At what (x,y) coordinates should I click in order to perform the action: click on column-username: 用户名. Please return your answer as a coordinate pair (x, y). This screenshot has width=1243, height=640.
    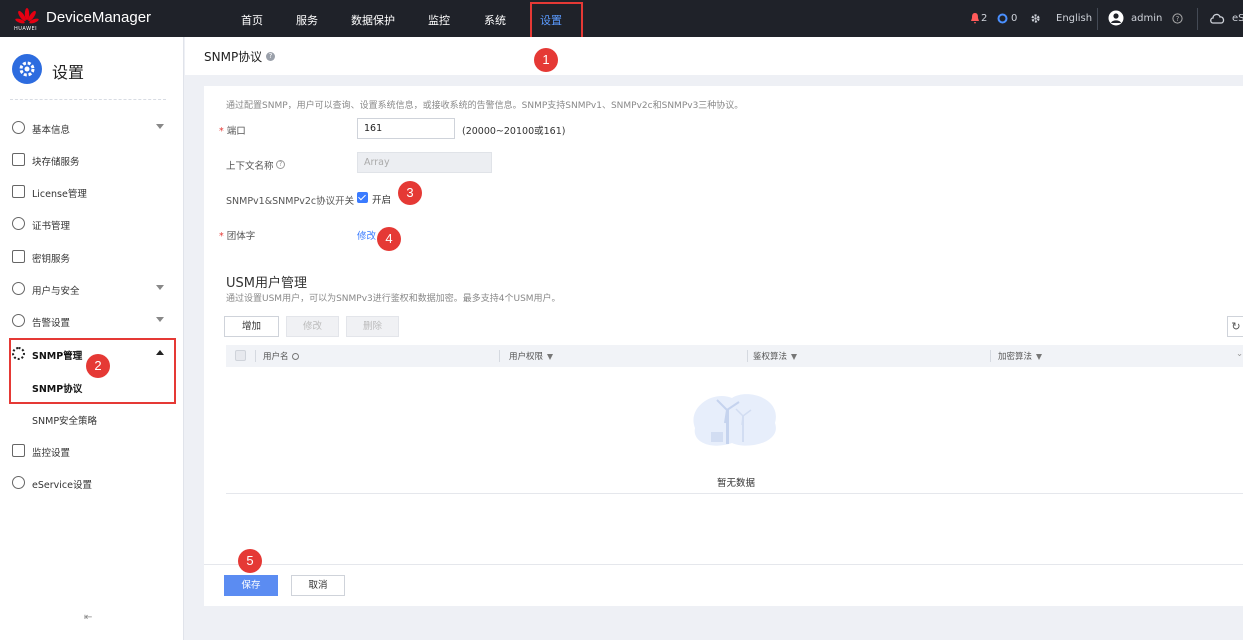
    Looking at the image, I should click on (281, 356).